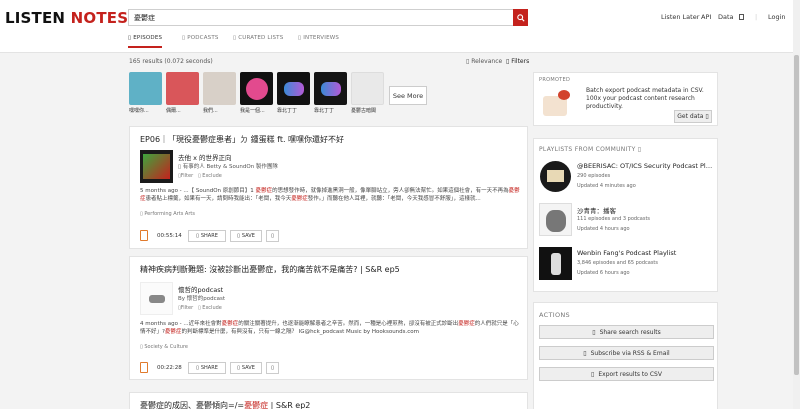 The height and width of the screenshot is (409, 800). Describe the element at coordinates (626, 374) in the screenshot. I see `export-csv-button: ▯ Export results to CSV` at that location.